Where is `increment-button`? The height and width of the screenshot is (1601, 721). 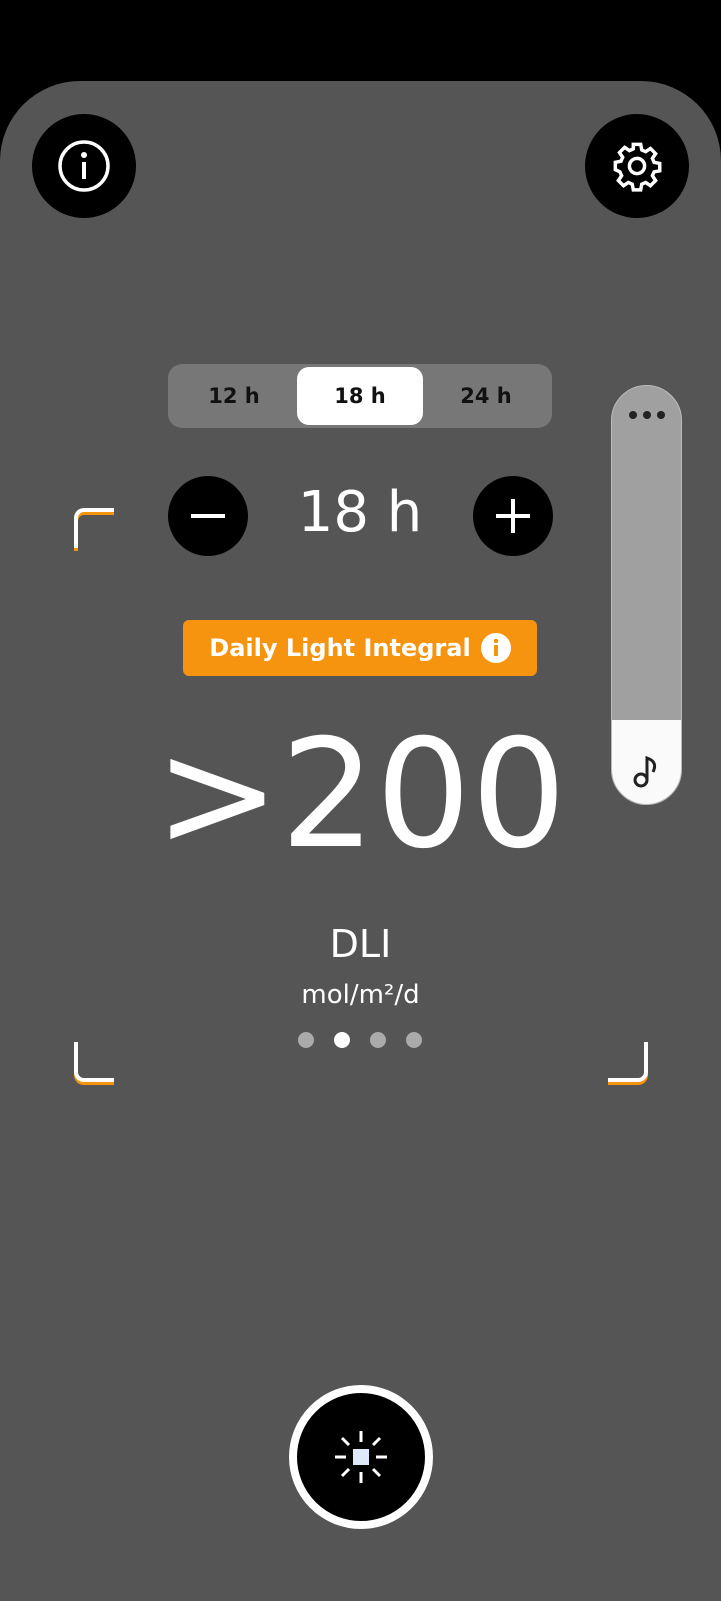
increment-button is located at coordinates (513, 516).